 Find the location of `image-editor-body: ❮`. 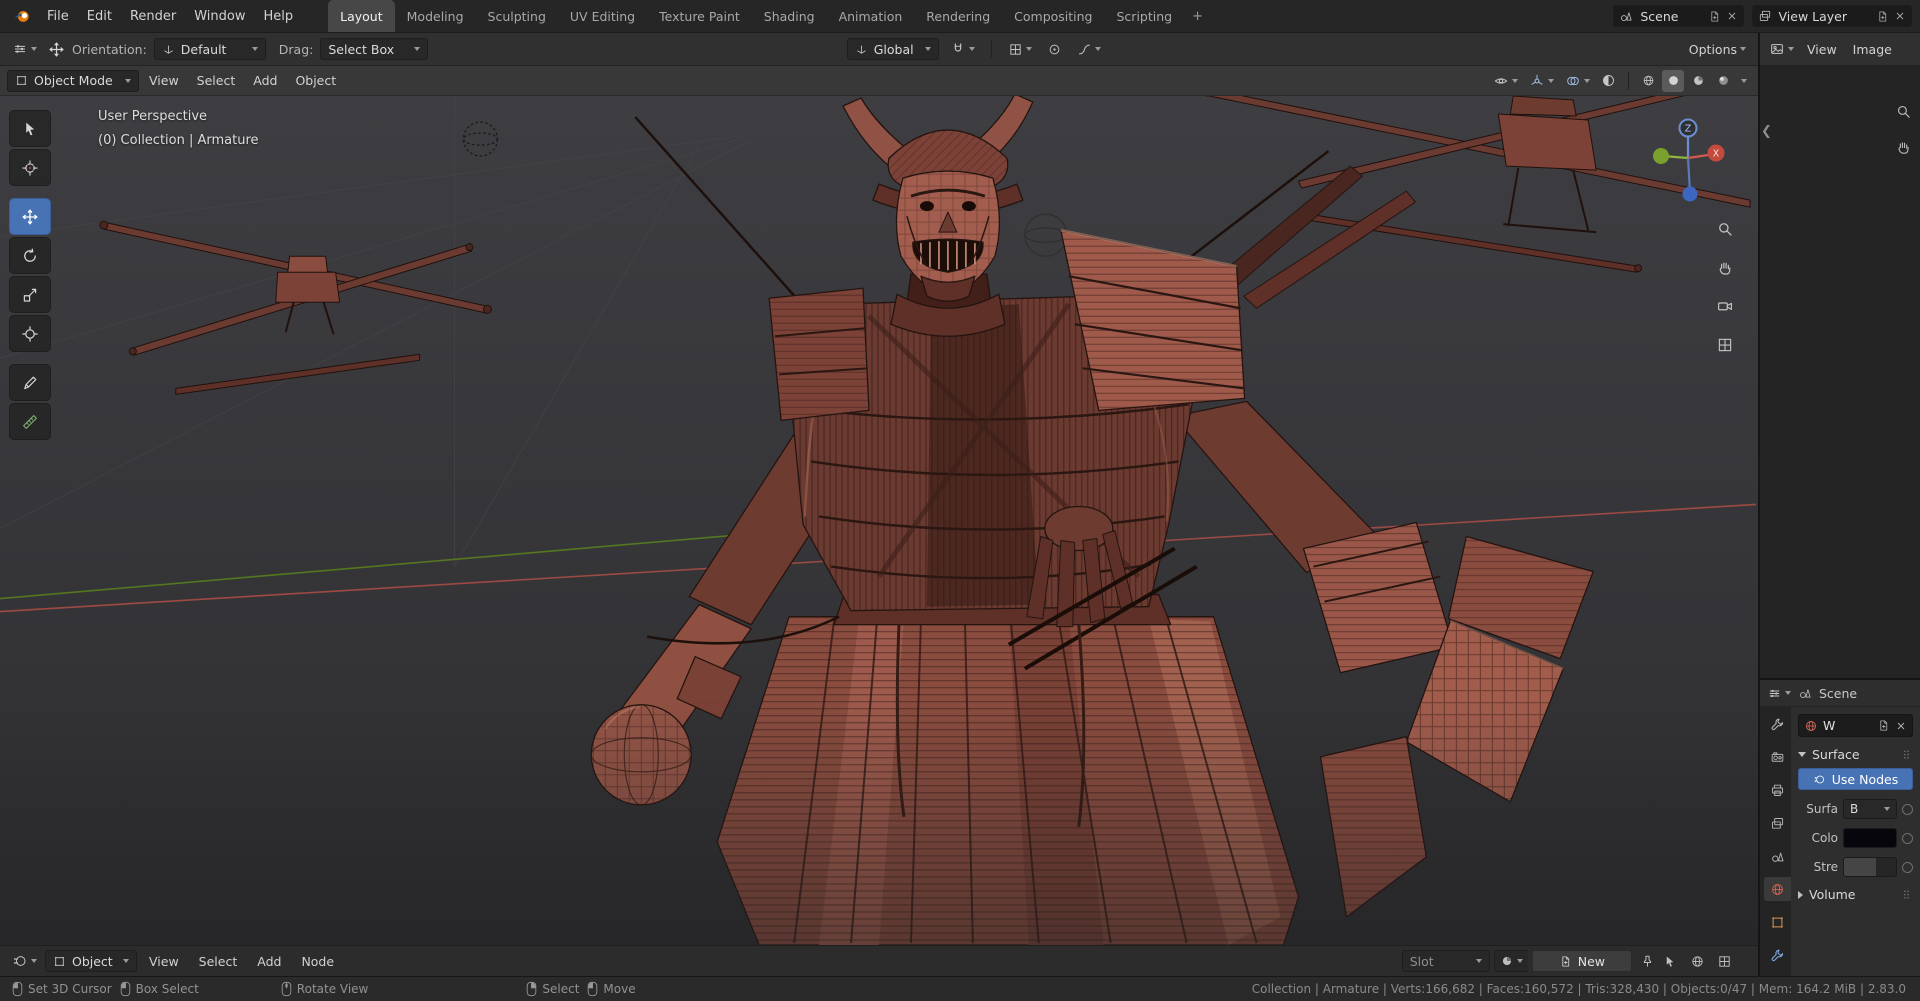

image-editor-body: ❮ is located at coordinates (1840, 372).